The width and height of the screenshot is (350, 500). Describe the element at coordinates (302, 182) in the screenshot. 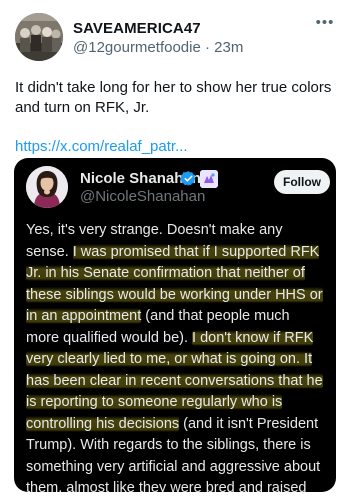

I see `follow-button: Follow` at that location.